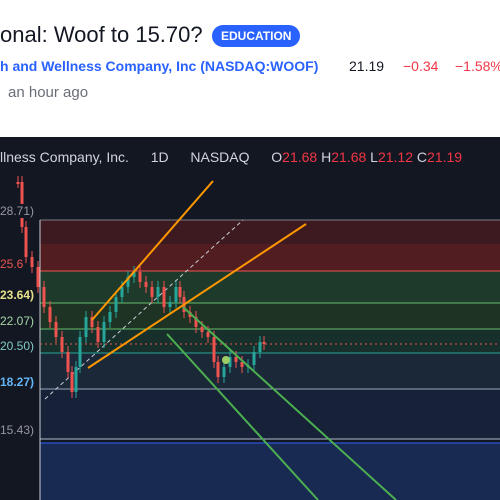  I want to click on ohlc-low: L21.12, so click(392, 157).